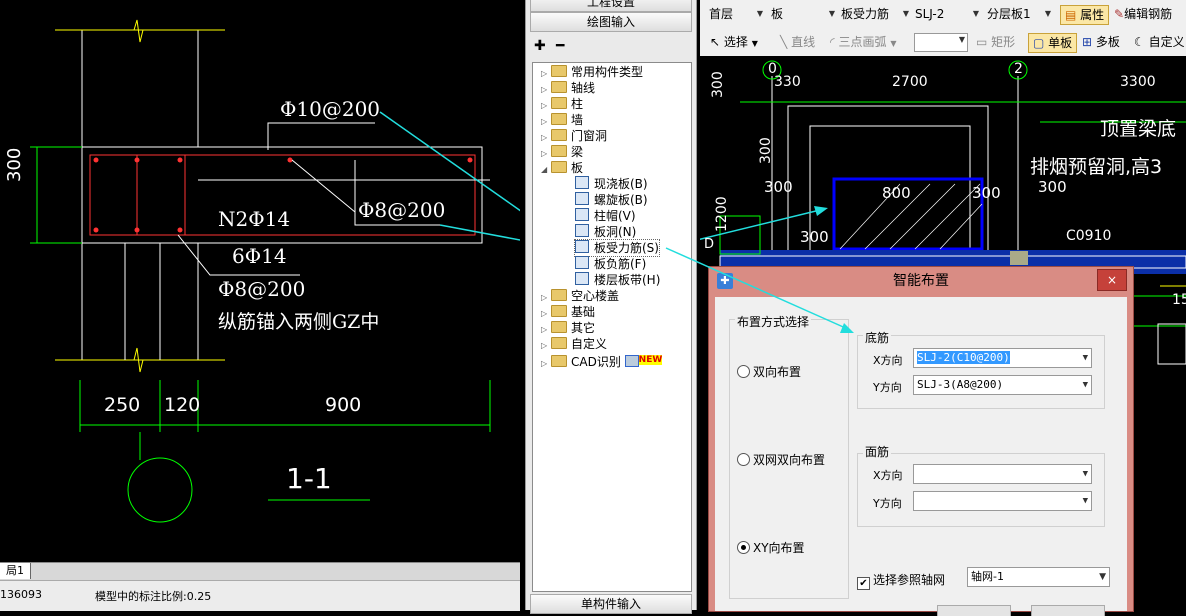  What do you see at coordinates (582, 182) in the screenshot?
I see `cast-slab-icon` at bounding box center [582, 182].